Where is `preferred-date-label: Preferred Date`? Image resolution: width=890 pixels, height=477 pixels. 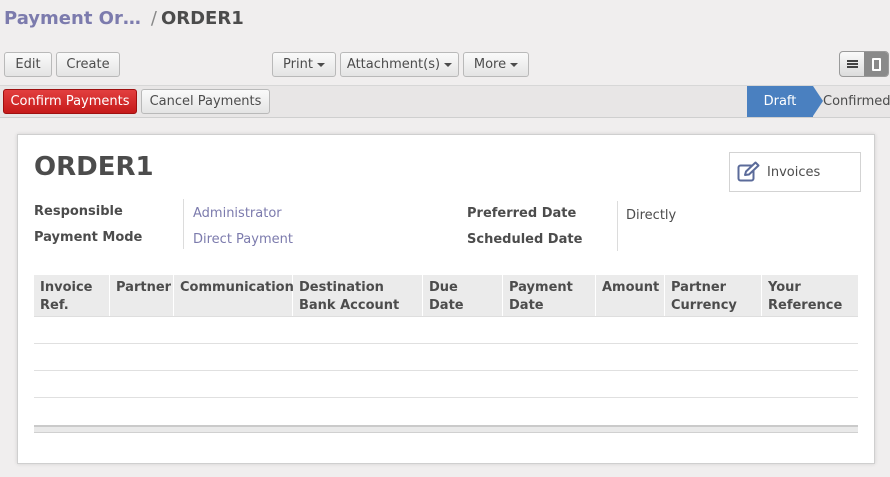 preferred-date-label: Preferred Date is located at coordinates (522, 213).